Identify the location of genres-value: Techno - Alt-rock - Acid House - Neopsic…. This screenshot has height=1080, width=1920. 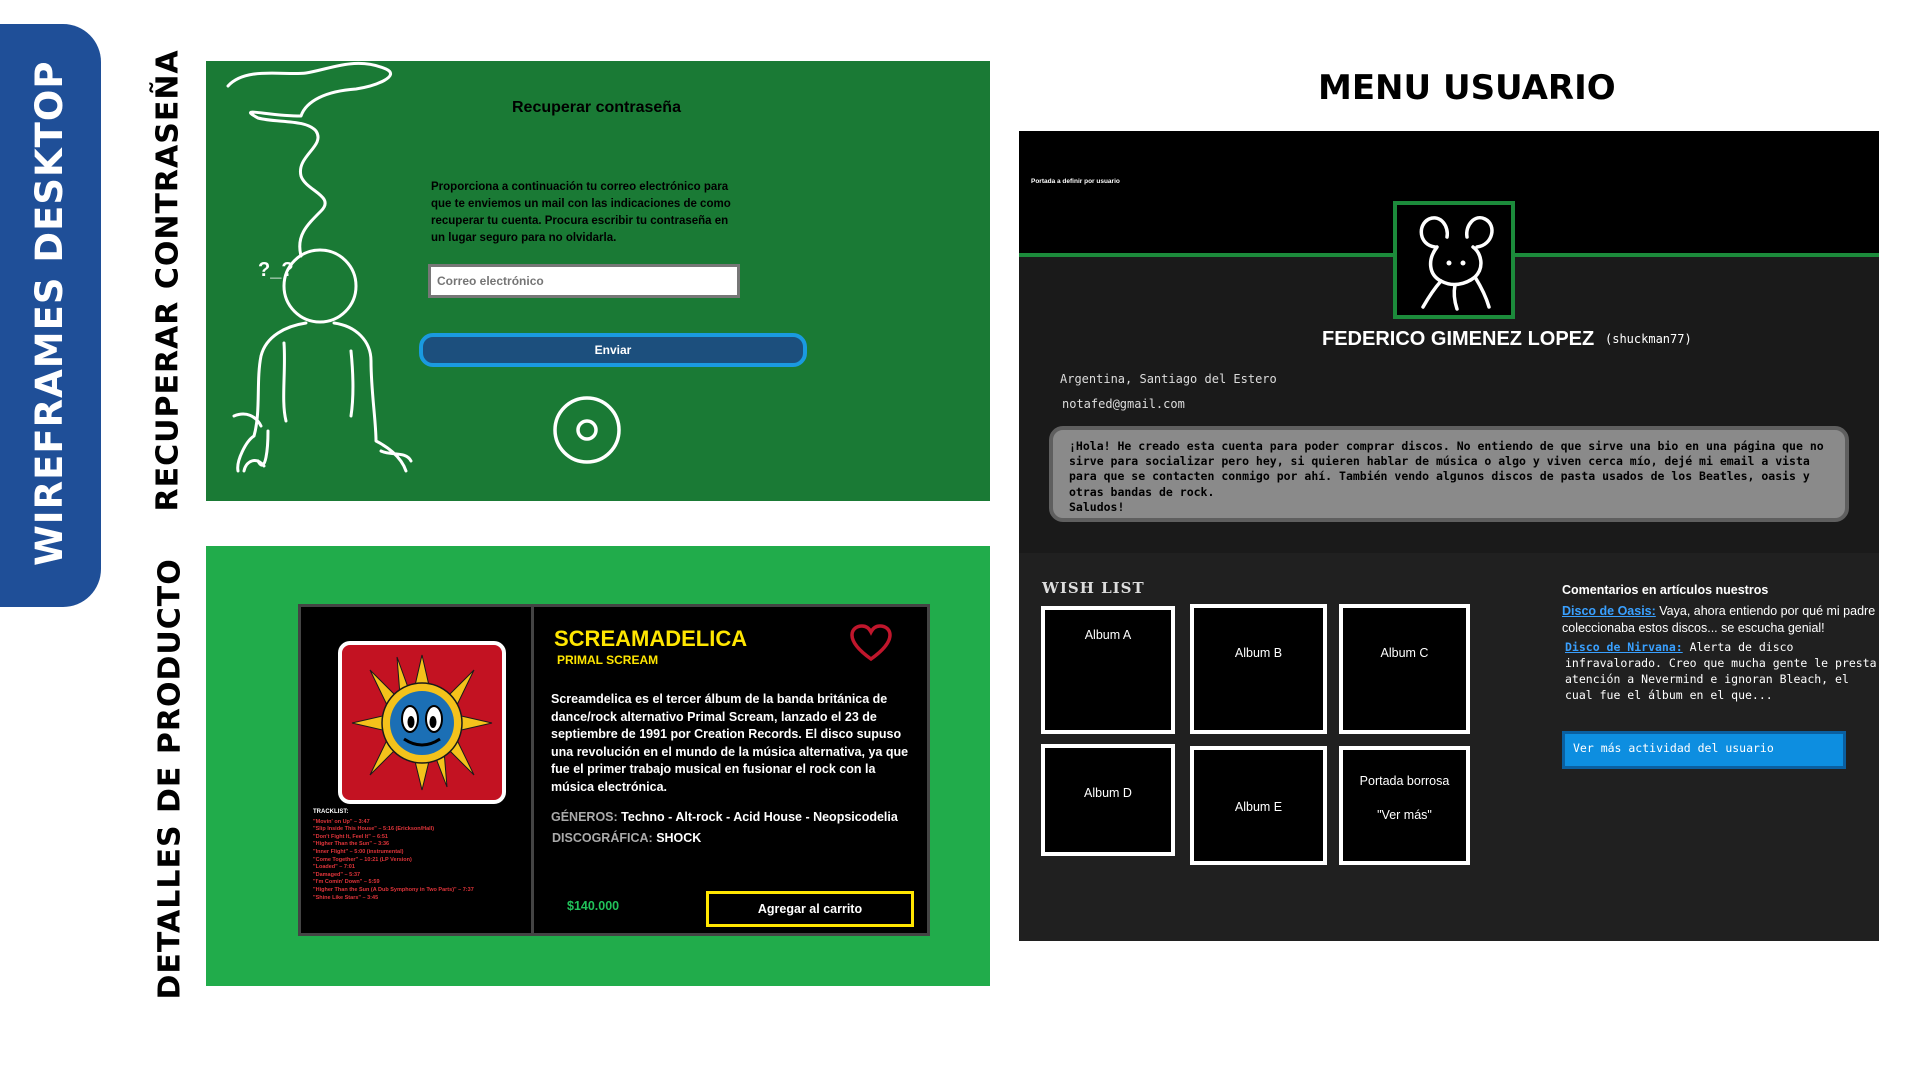
(759, 817).